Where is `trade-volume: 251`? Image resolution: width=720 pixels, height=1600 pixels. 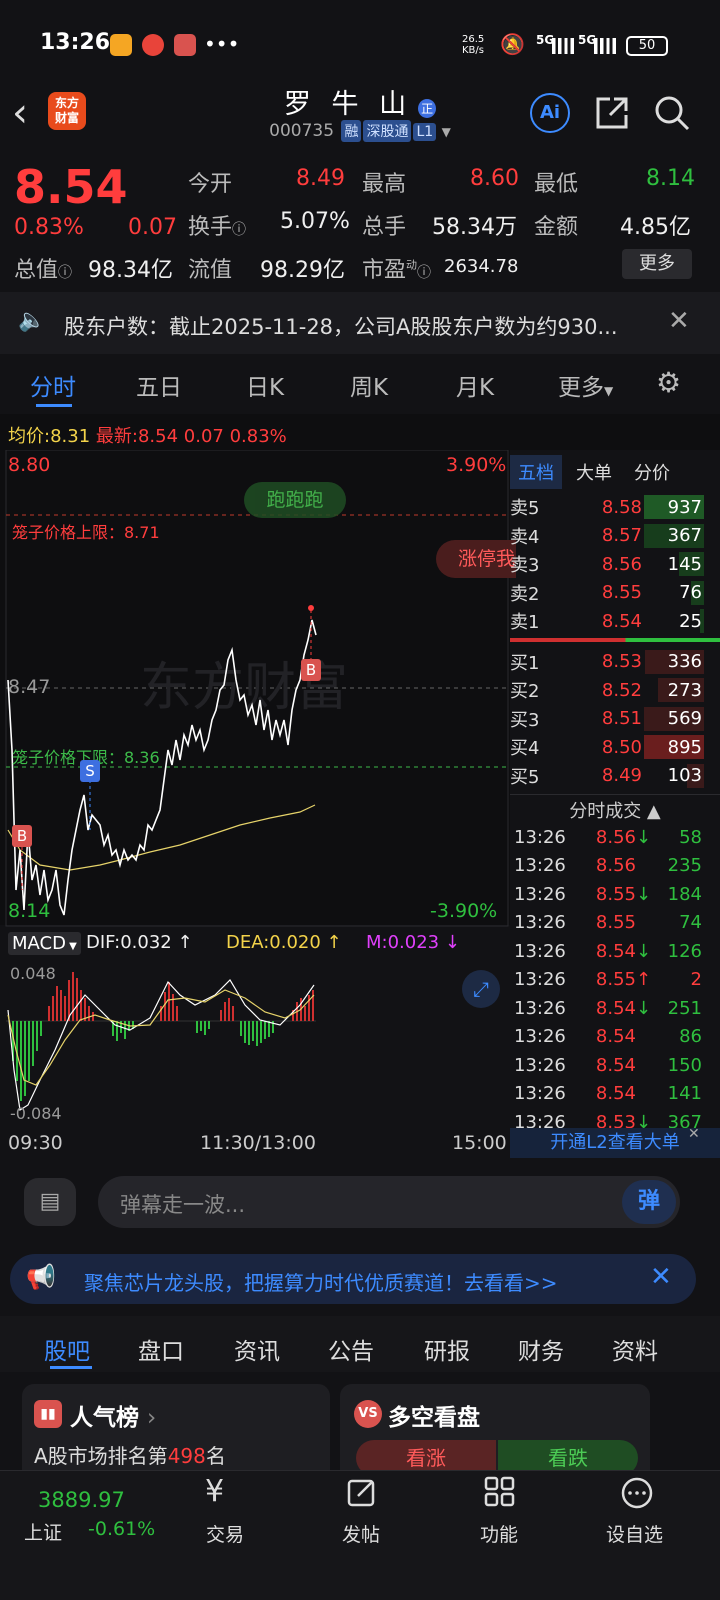
trade-volume: 251 is located at coordinates (684, 1008).